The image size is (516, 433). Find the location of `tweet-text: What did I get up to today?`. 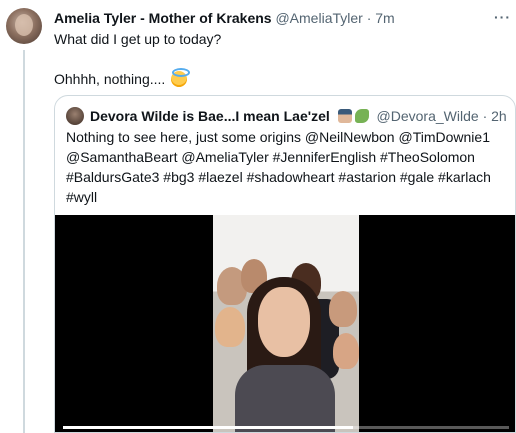

tweet-text: What did I get up to today? is located at coordinates (138, 39).